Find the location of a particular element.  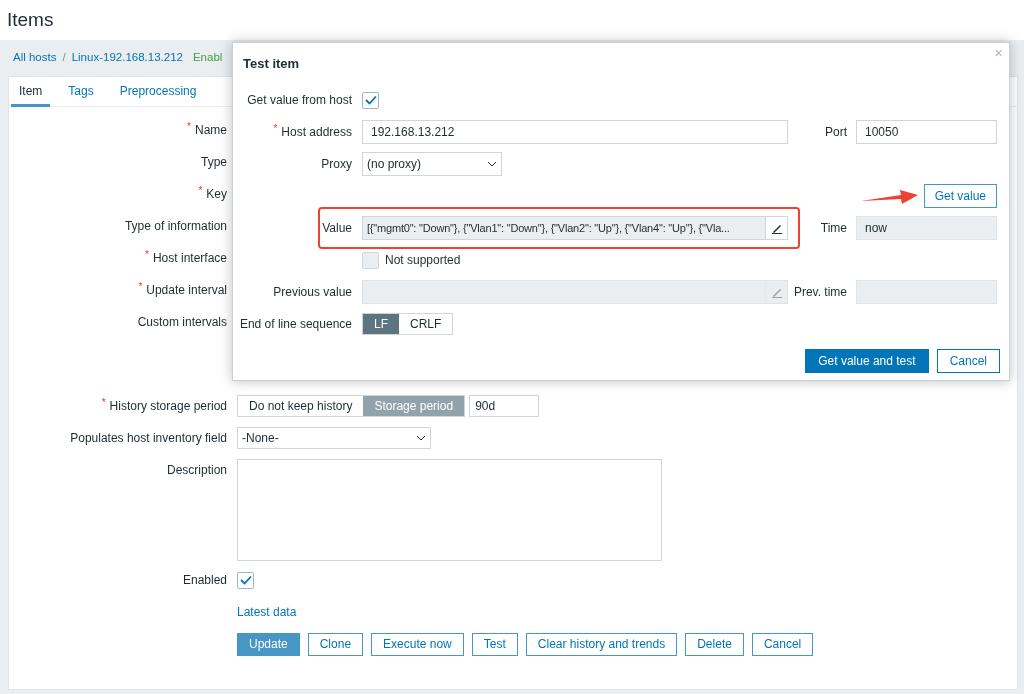

input-field: 90d is located at coordinates (504, 406).